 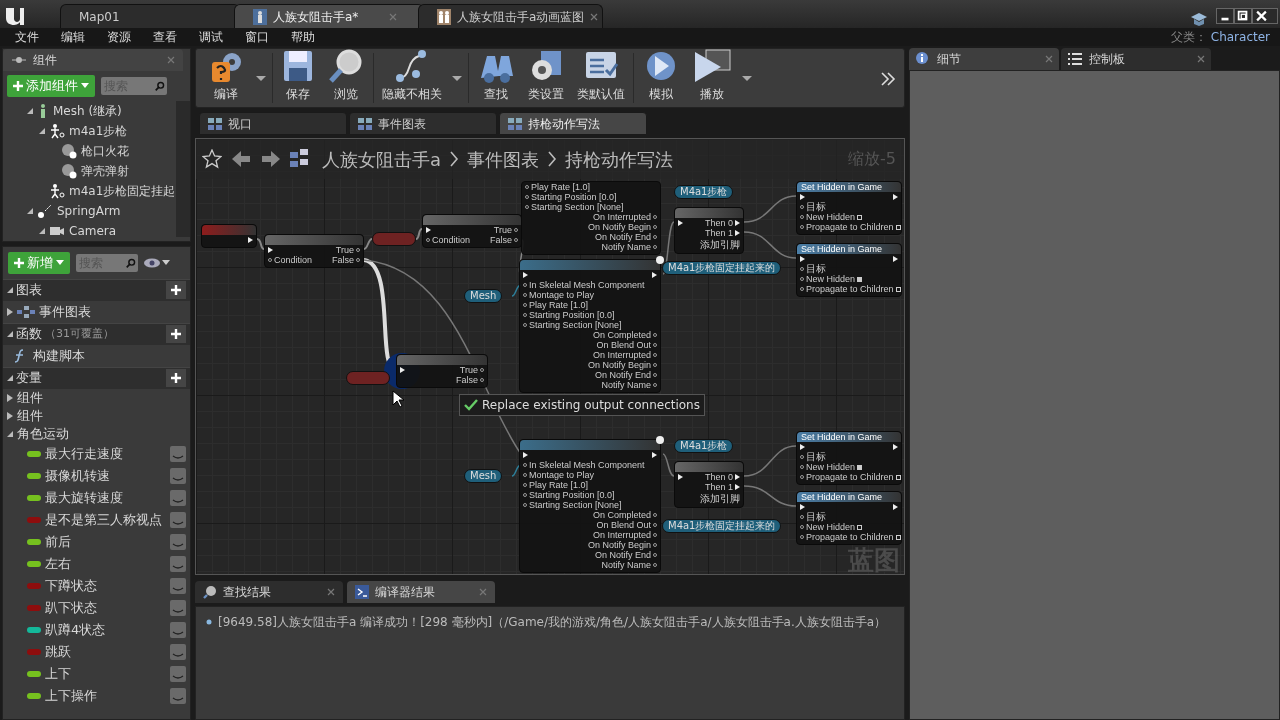 What do you see at coordinates (58, 673) in the screenshot?
I see `variable-item: 上下` at bounding box center [58, 673].